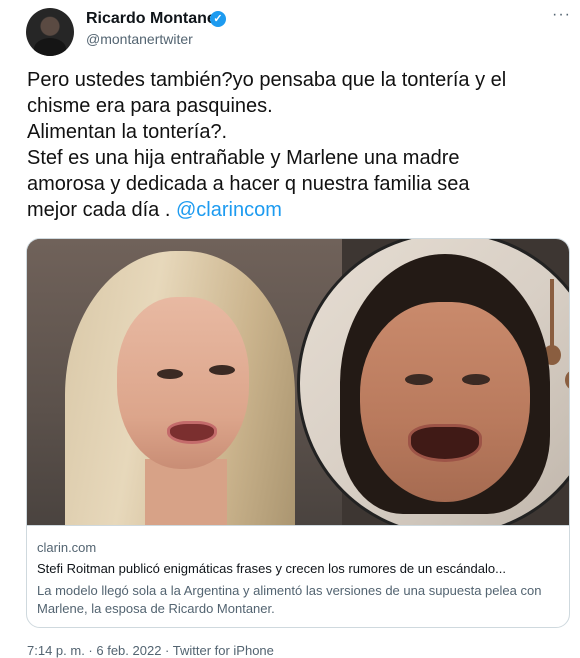 The height and width of the screenshot is (658, 580). What do you see at coordinates (297, 210) in the screenshot?
I see `tweet-line: mejor cada día . @clarincom` at bounding box center [297, 210].